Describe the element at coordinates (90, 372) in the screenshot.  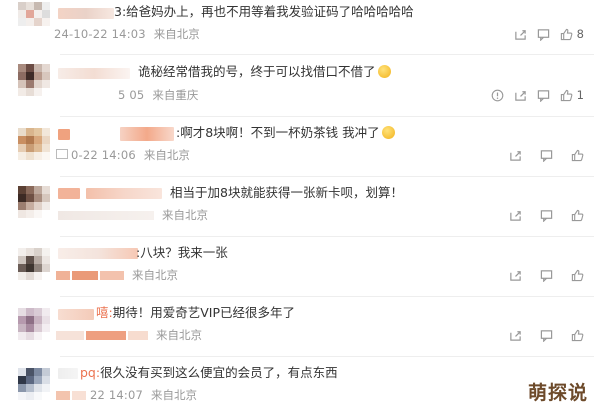
I see `commenter-name-fragment: pq:` at that location.